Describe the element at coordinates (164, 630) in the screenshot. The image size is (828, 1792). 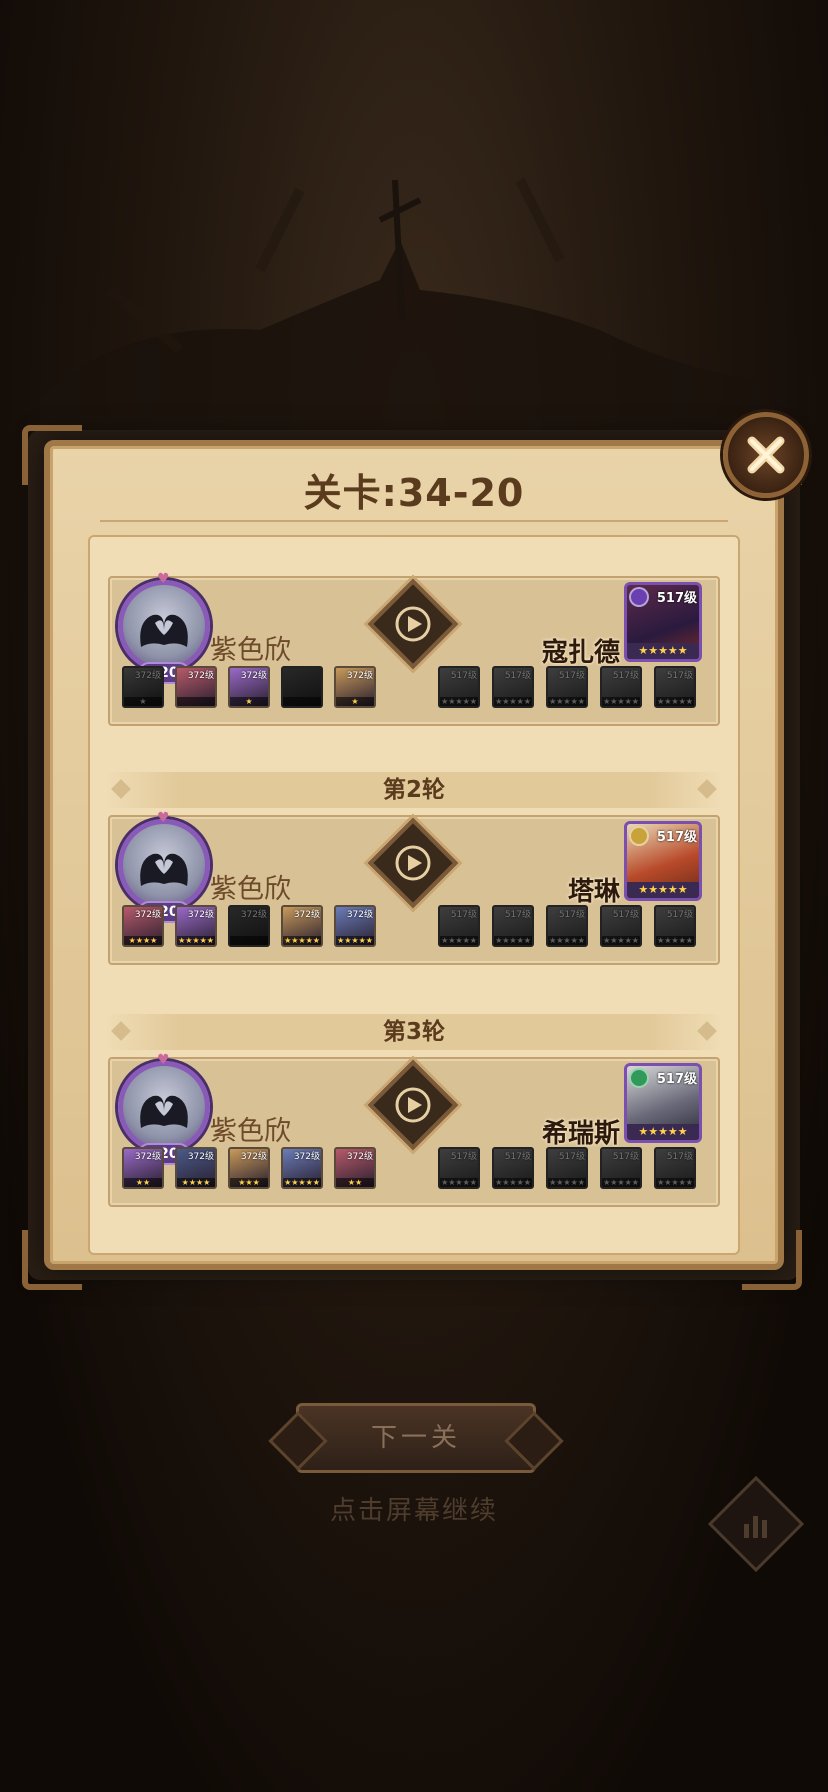
I see `heart-hands-icon` at that location.